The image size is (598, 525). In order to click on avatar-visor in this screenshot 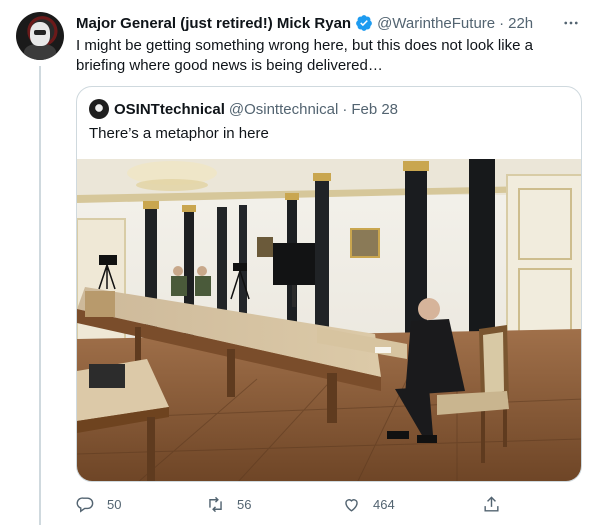, I will do `click(40, 32)`.